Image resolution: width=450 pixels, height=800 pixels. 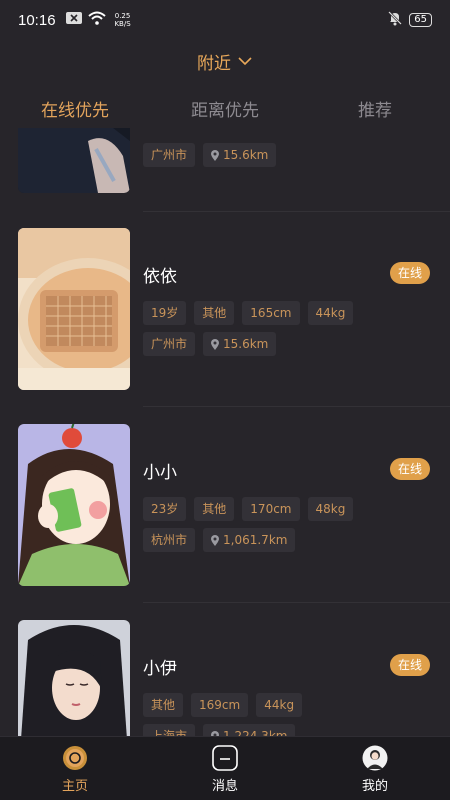 I want to click on distance-tag: 1,224.3km, so click(x=249, y=730).